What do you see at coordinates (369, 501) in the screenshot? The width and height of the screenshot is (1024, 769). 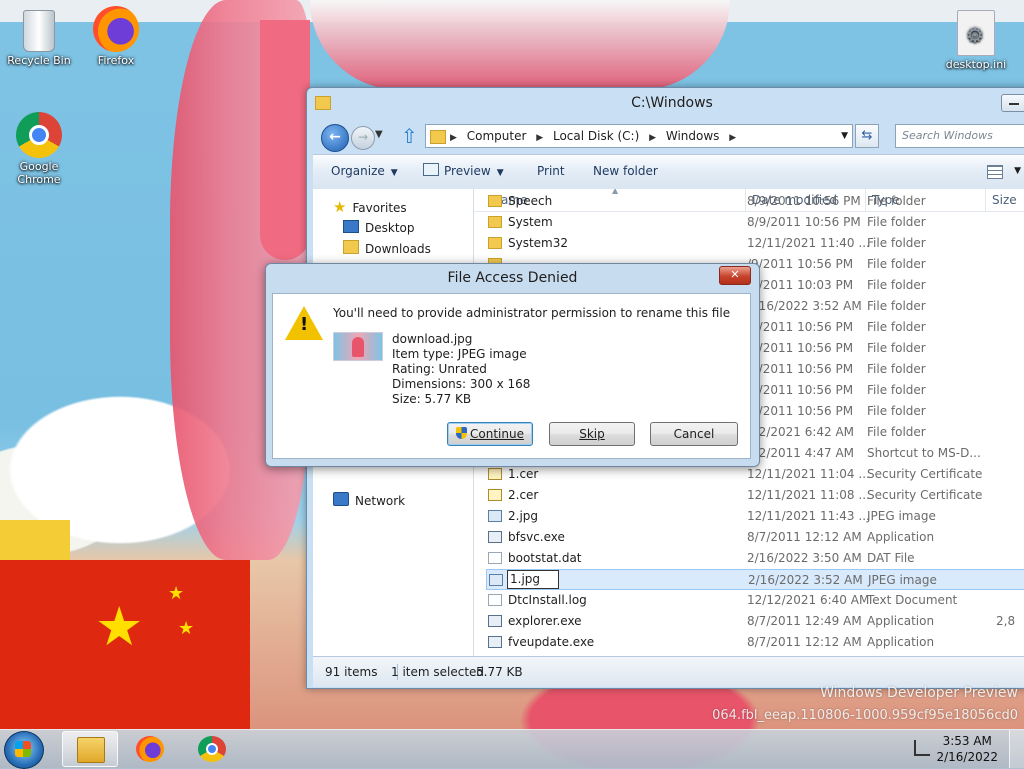 I see `nav-network: Network` at bounding box center [369, 501].